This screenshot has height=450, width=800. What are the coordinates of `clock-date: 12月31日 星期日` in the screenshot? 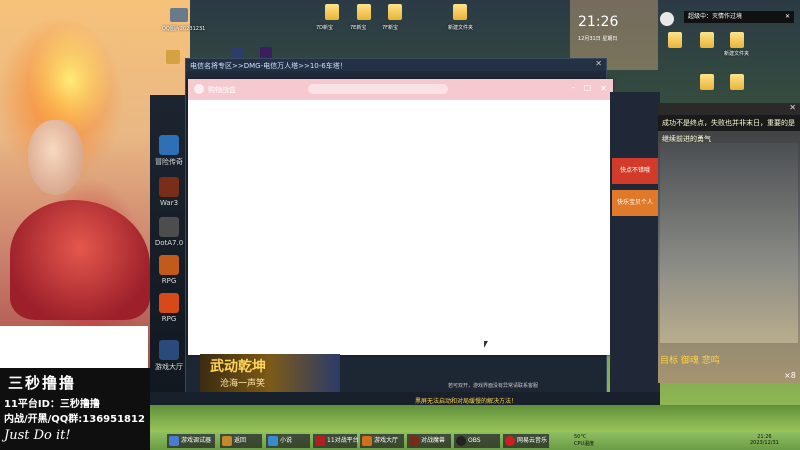 It's located at (598, 39).